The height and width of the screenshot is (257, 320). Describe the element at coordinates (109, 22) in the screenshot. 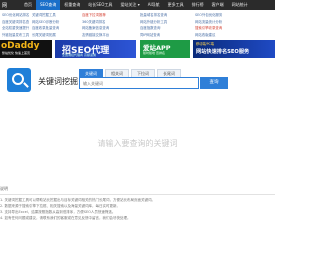

I see `link: 360关键词排名` at that location.